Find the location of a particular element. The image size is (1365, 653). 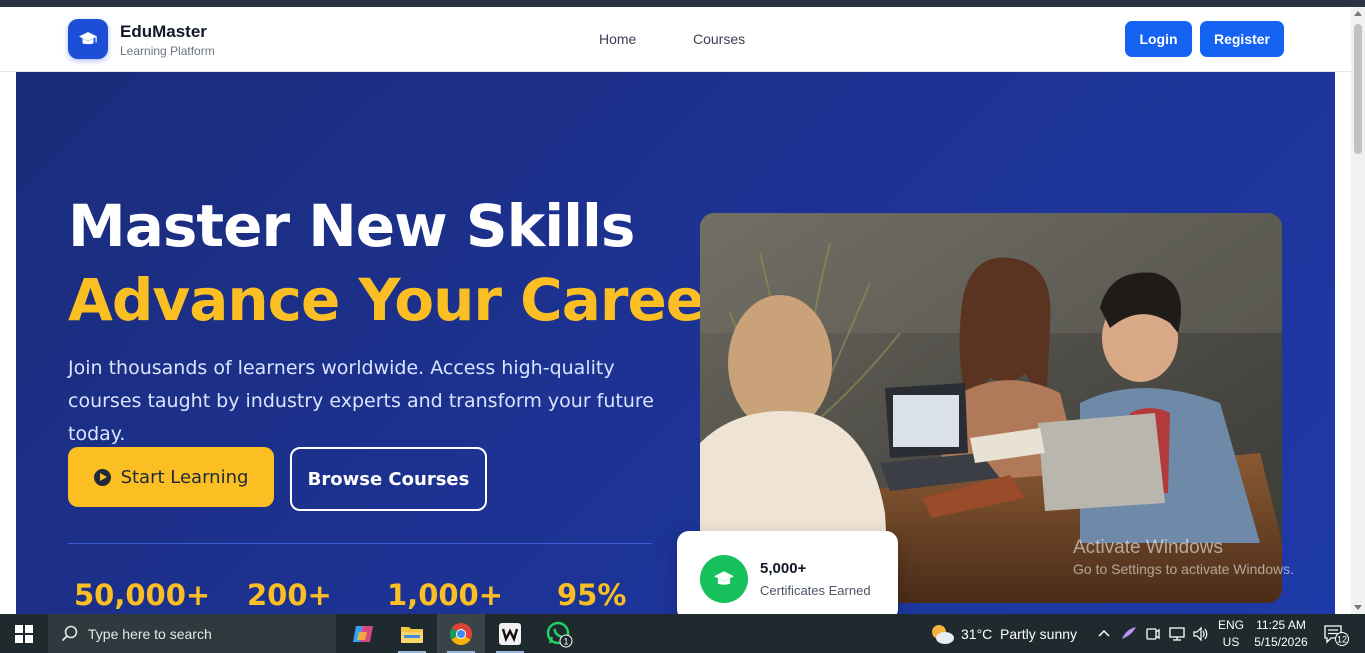

copilot-icon is located at coordinates (363, 633).